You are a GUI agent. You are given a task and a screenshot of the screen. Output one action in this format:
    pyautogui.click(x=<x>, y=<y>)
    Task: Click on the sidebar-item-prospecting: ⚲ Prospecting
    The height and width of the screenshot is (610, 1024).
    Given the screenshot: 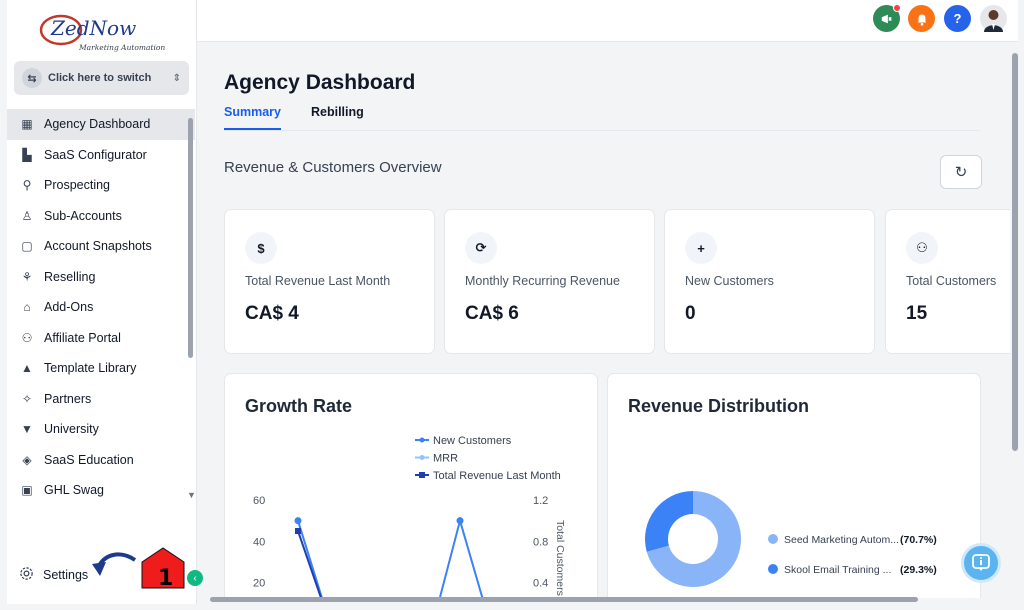 What is the action you would take?
    pyautogui.click(x=101, y=185)
    